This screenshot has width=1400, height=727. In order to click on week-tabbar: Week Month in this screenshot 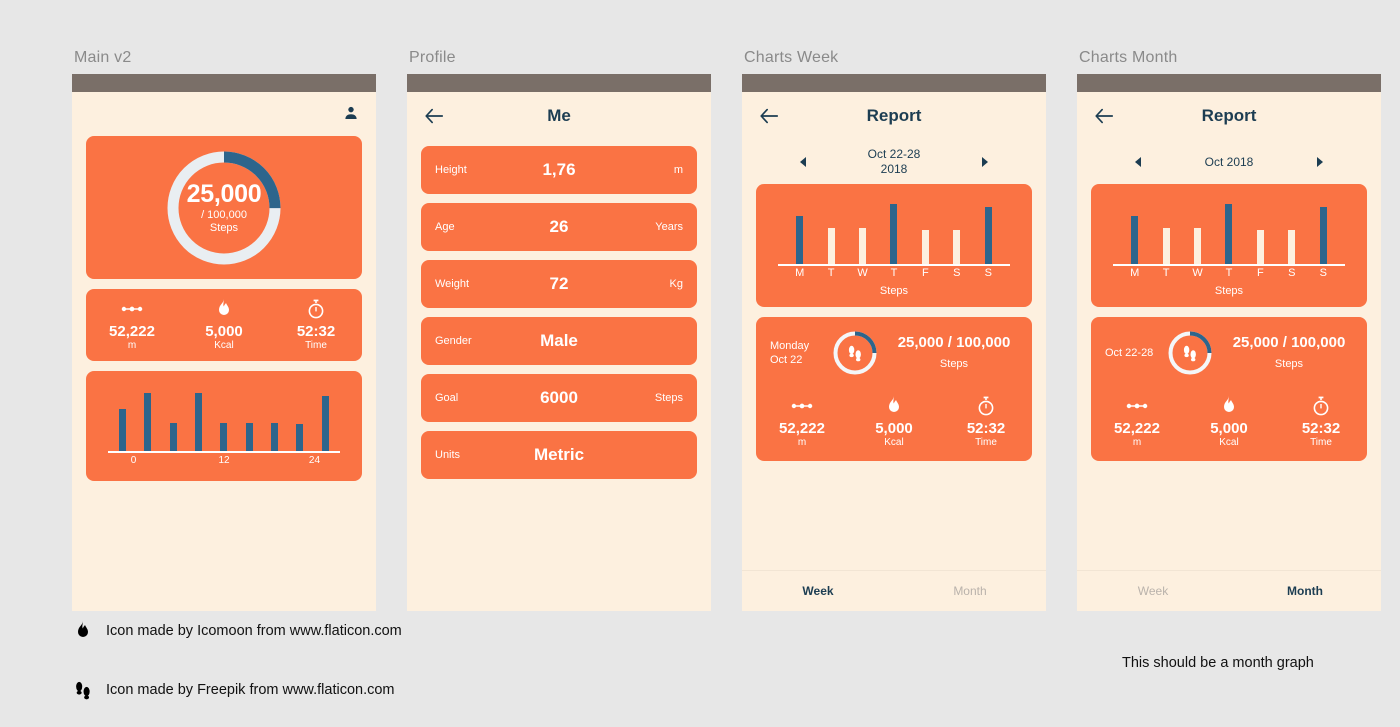, I will do `click(894, 590)`.